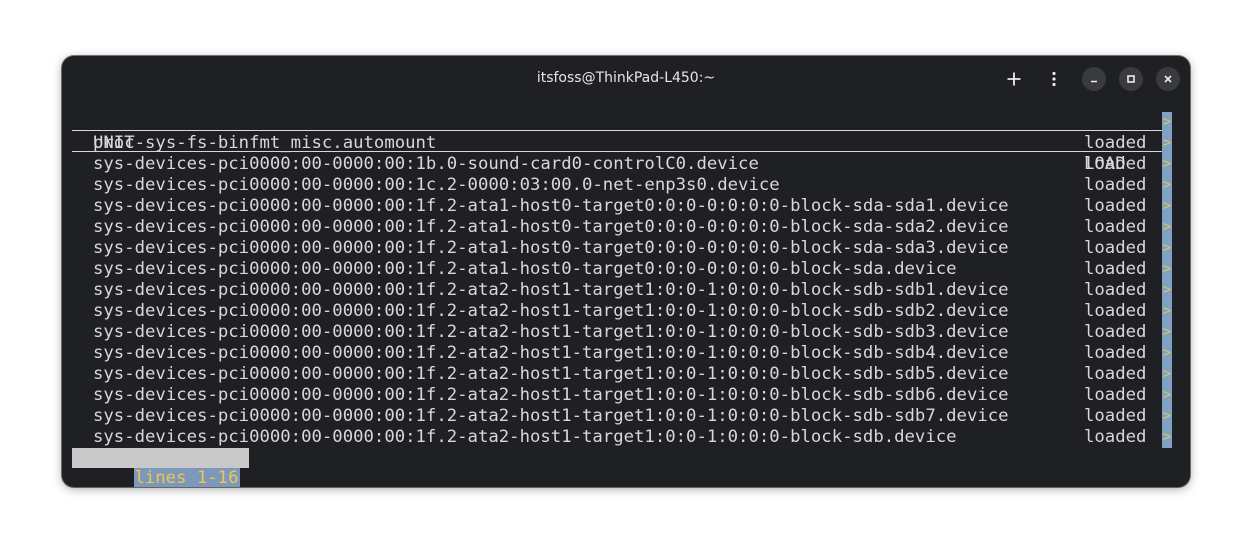 The image size is (1252, 555). I want to click on minimize-icon, so click(1094, 81).